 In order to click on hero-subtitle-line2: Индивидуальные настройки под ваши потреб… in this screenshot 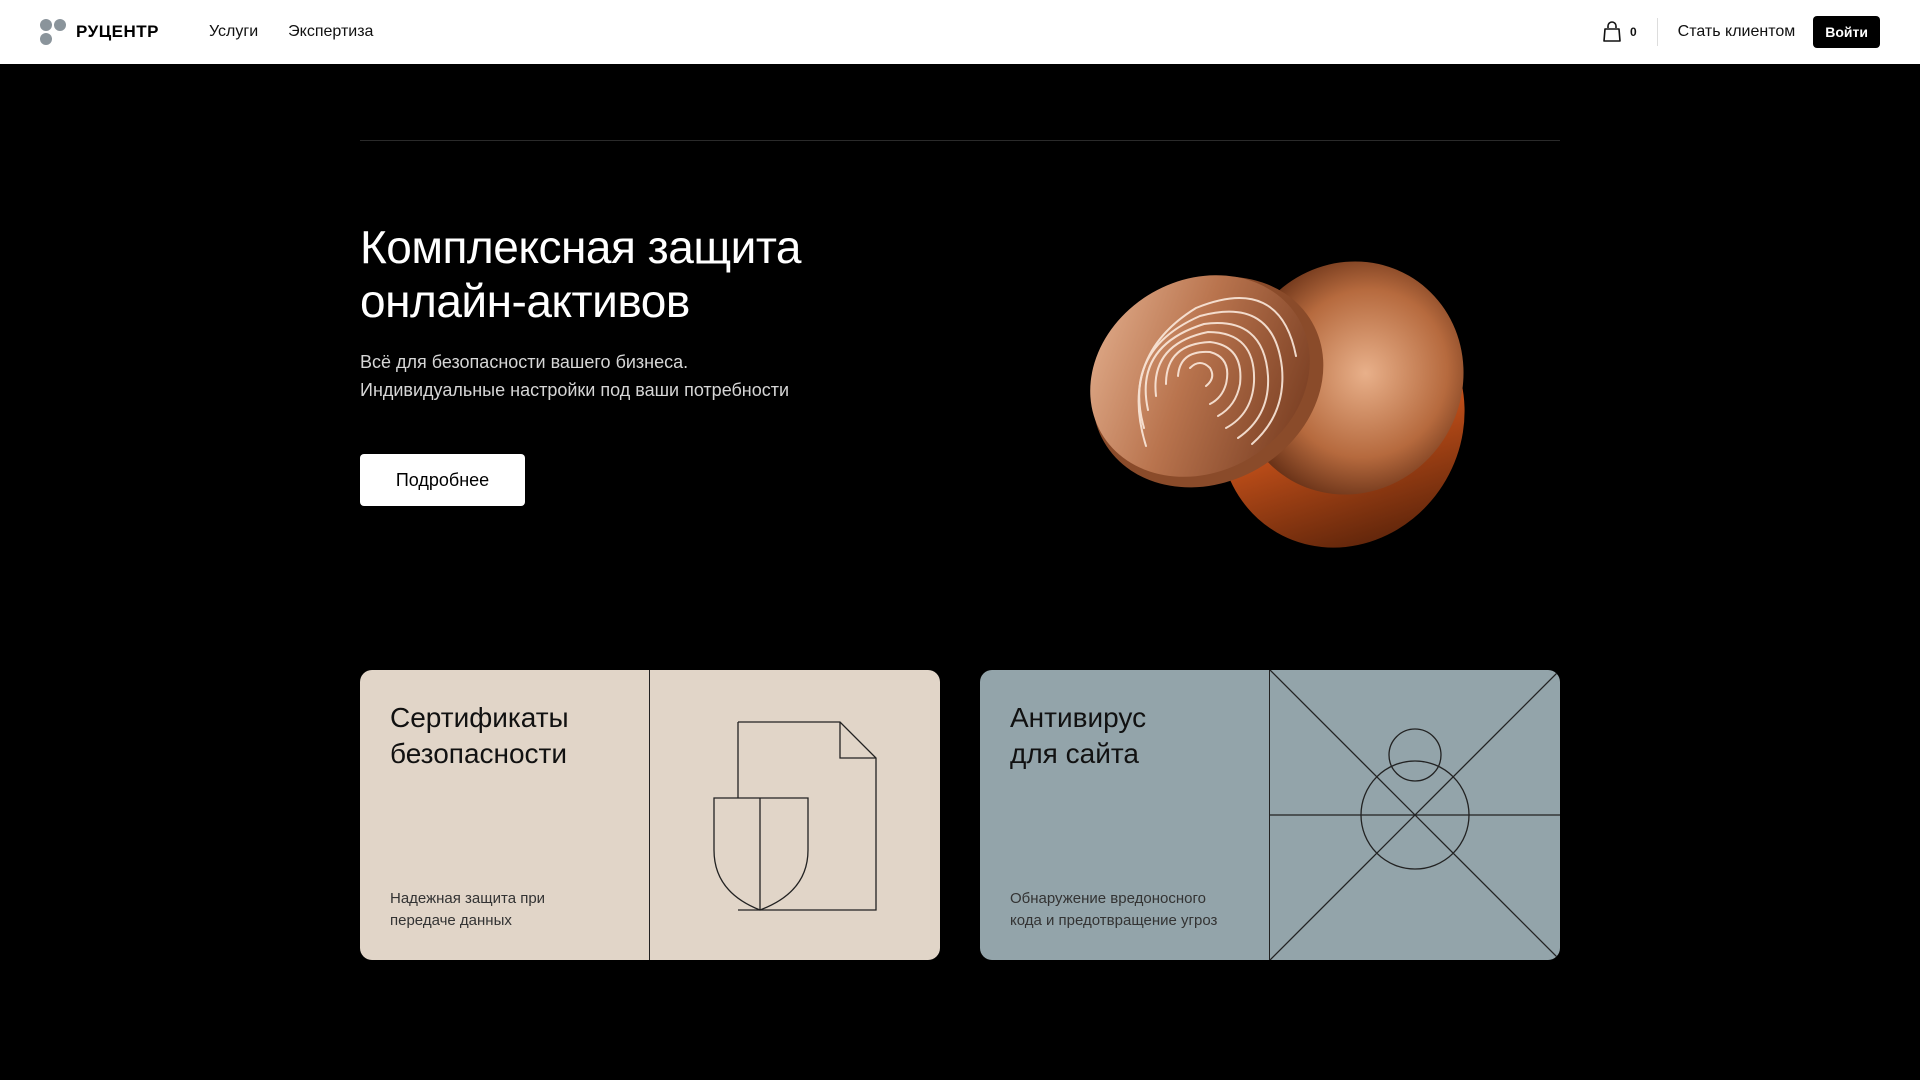, I will do `click(575, 390)`.